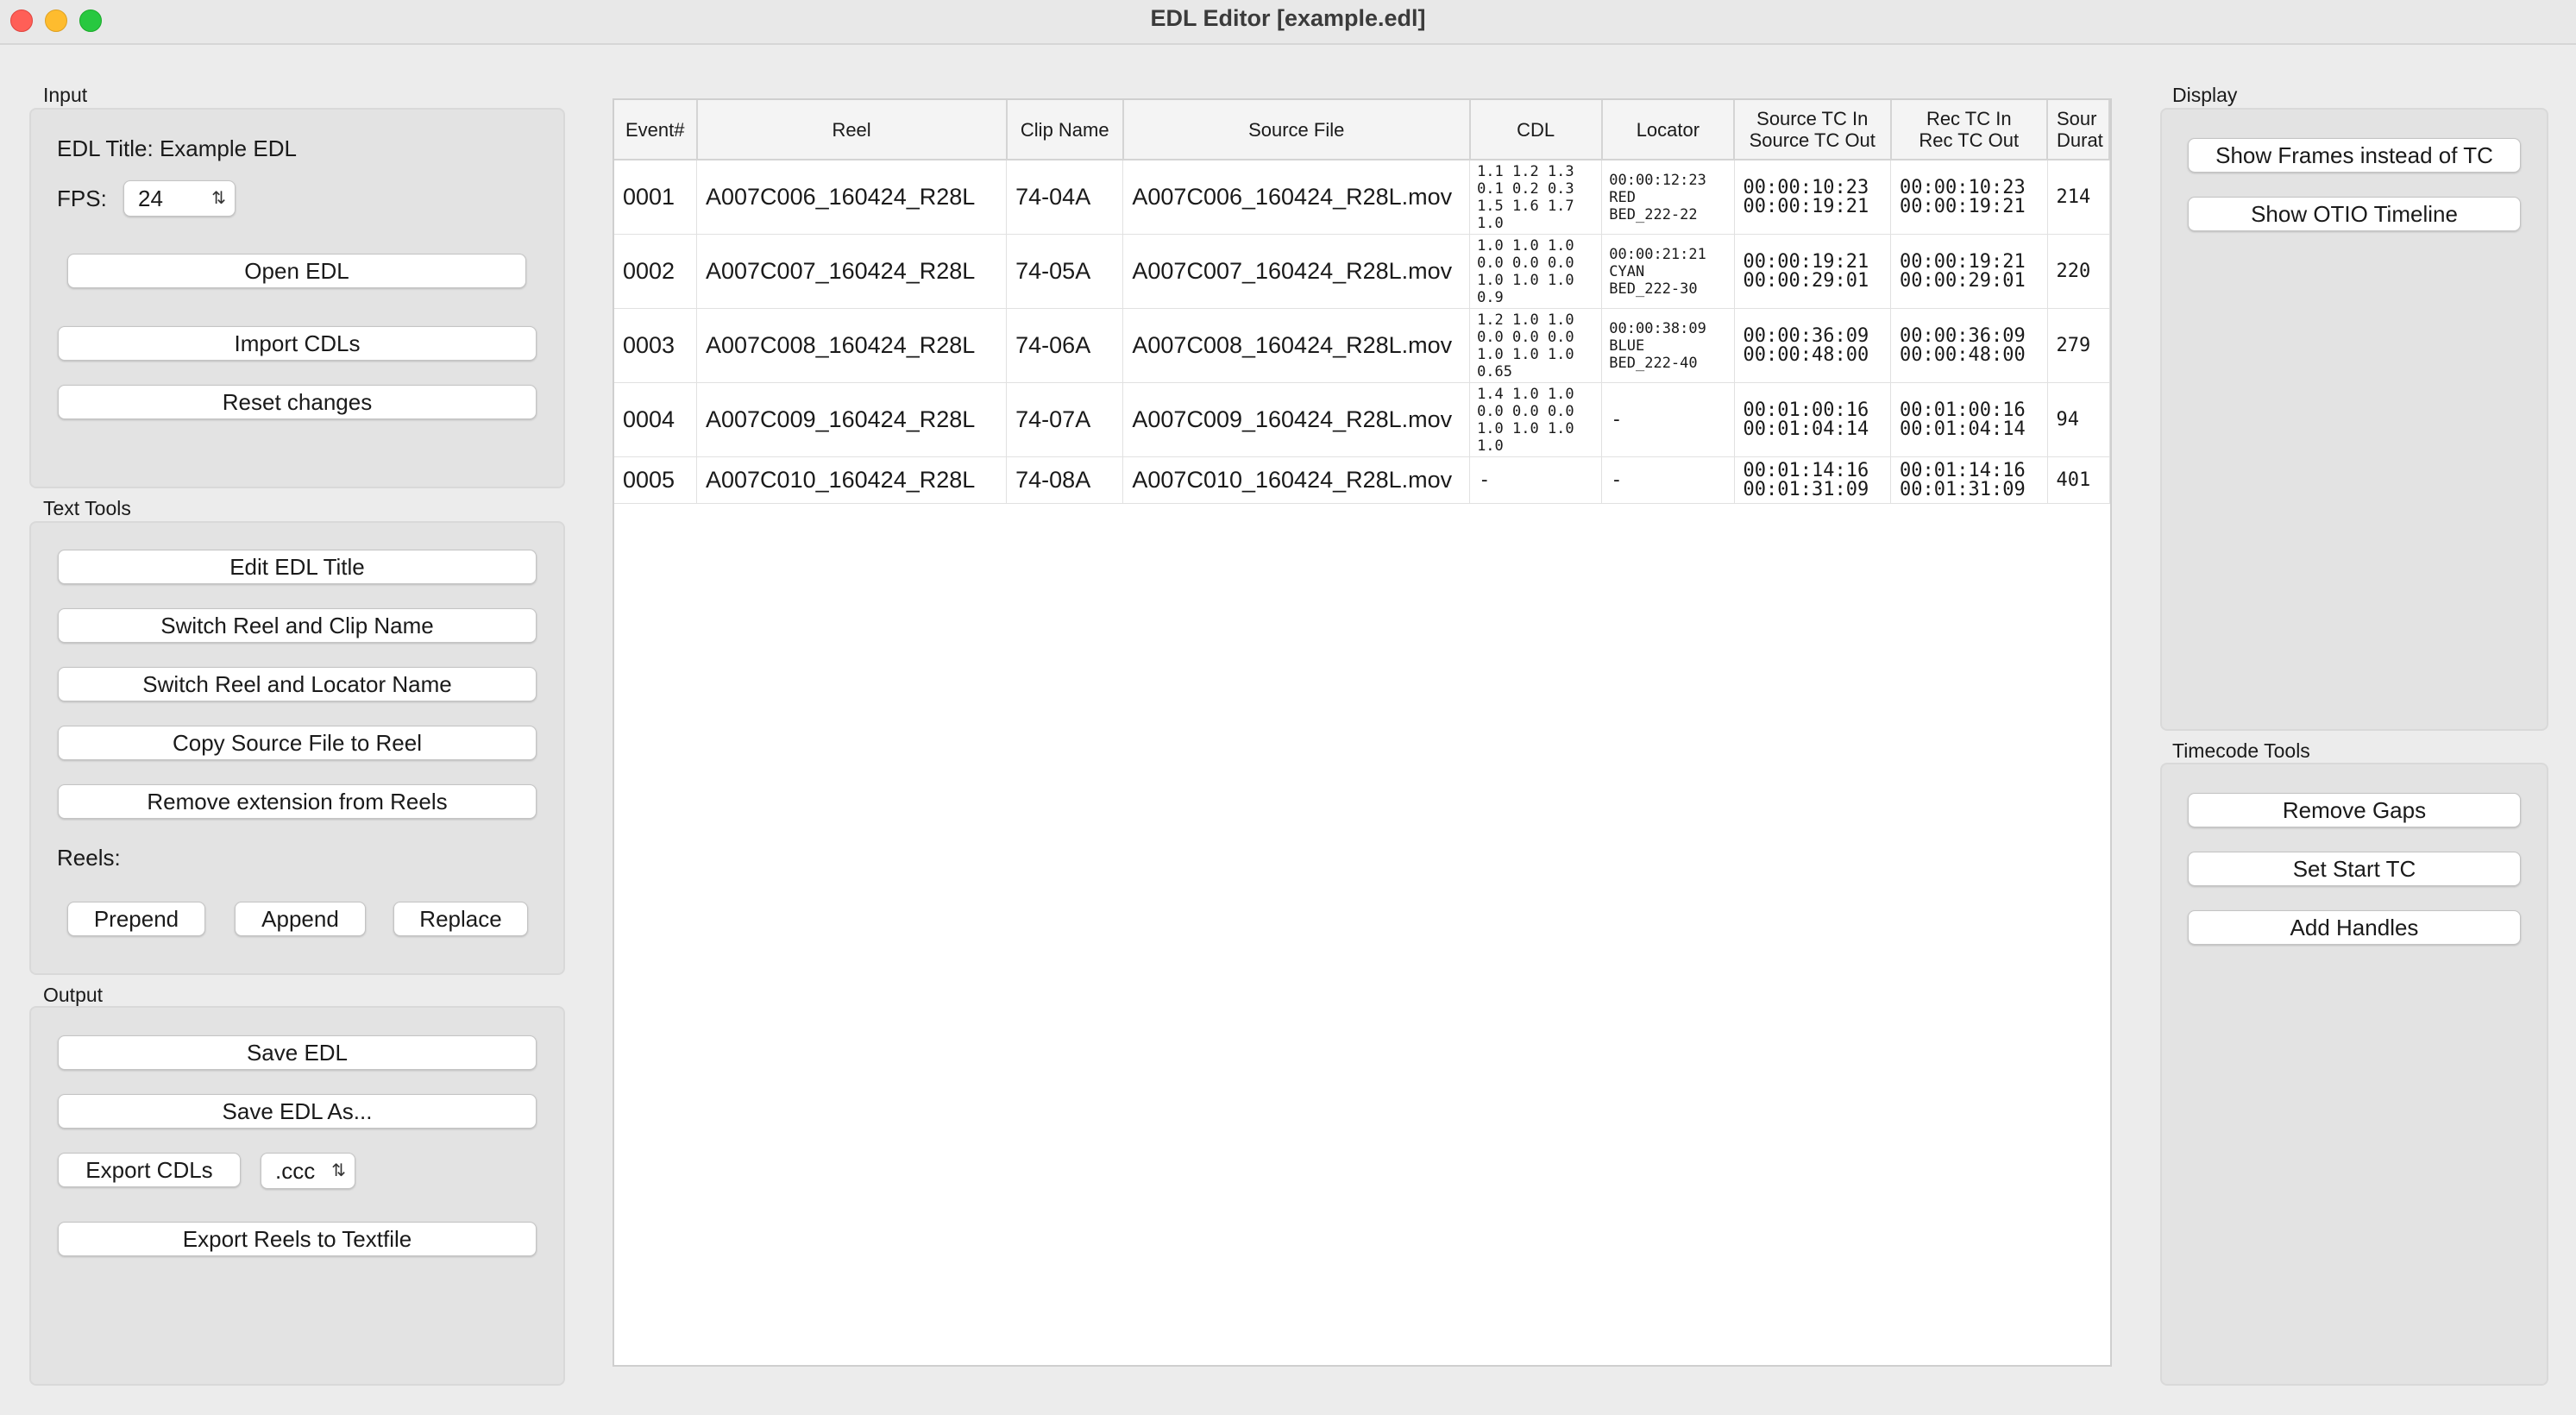 This screenshot has width=2576, height=1415. What do you see at coordinates (1963, 354) in the screenshot?
I see `rec-tc-out: 00:00:48:00` at bounding box center [1963, 354].